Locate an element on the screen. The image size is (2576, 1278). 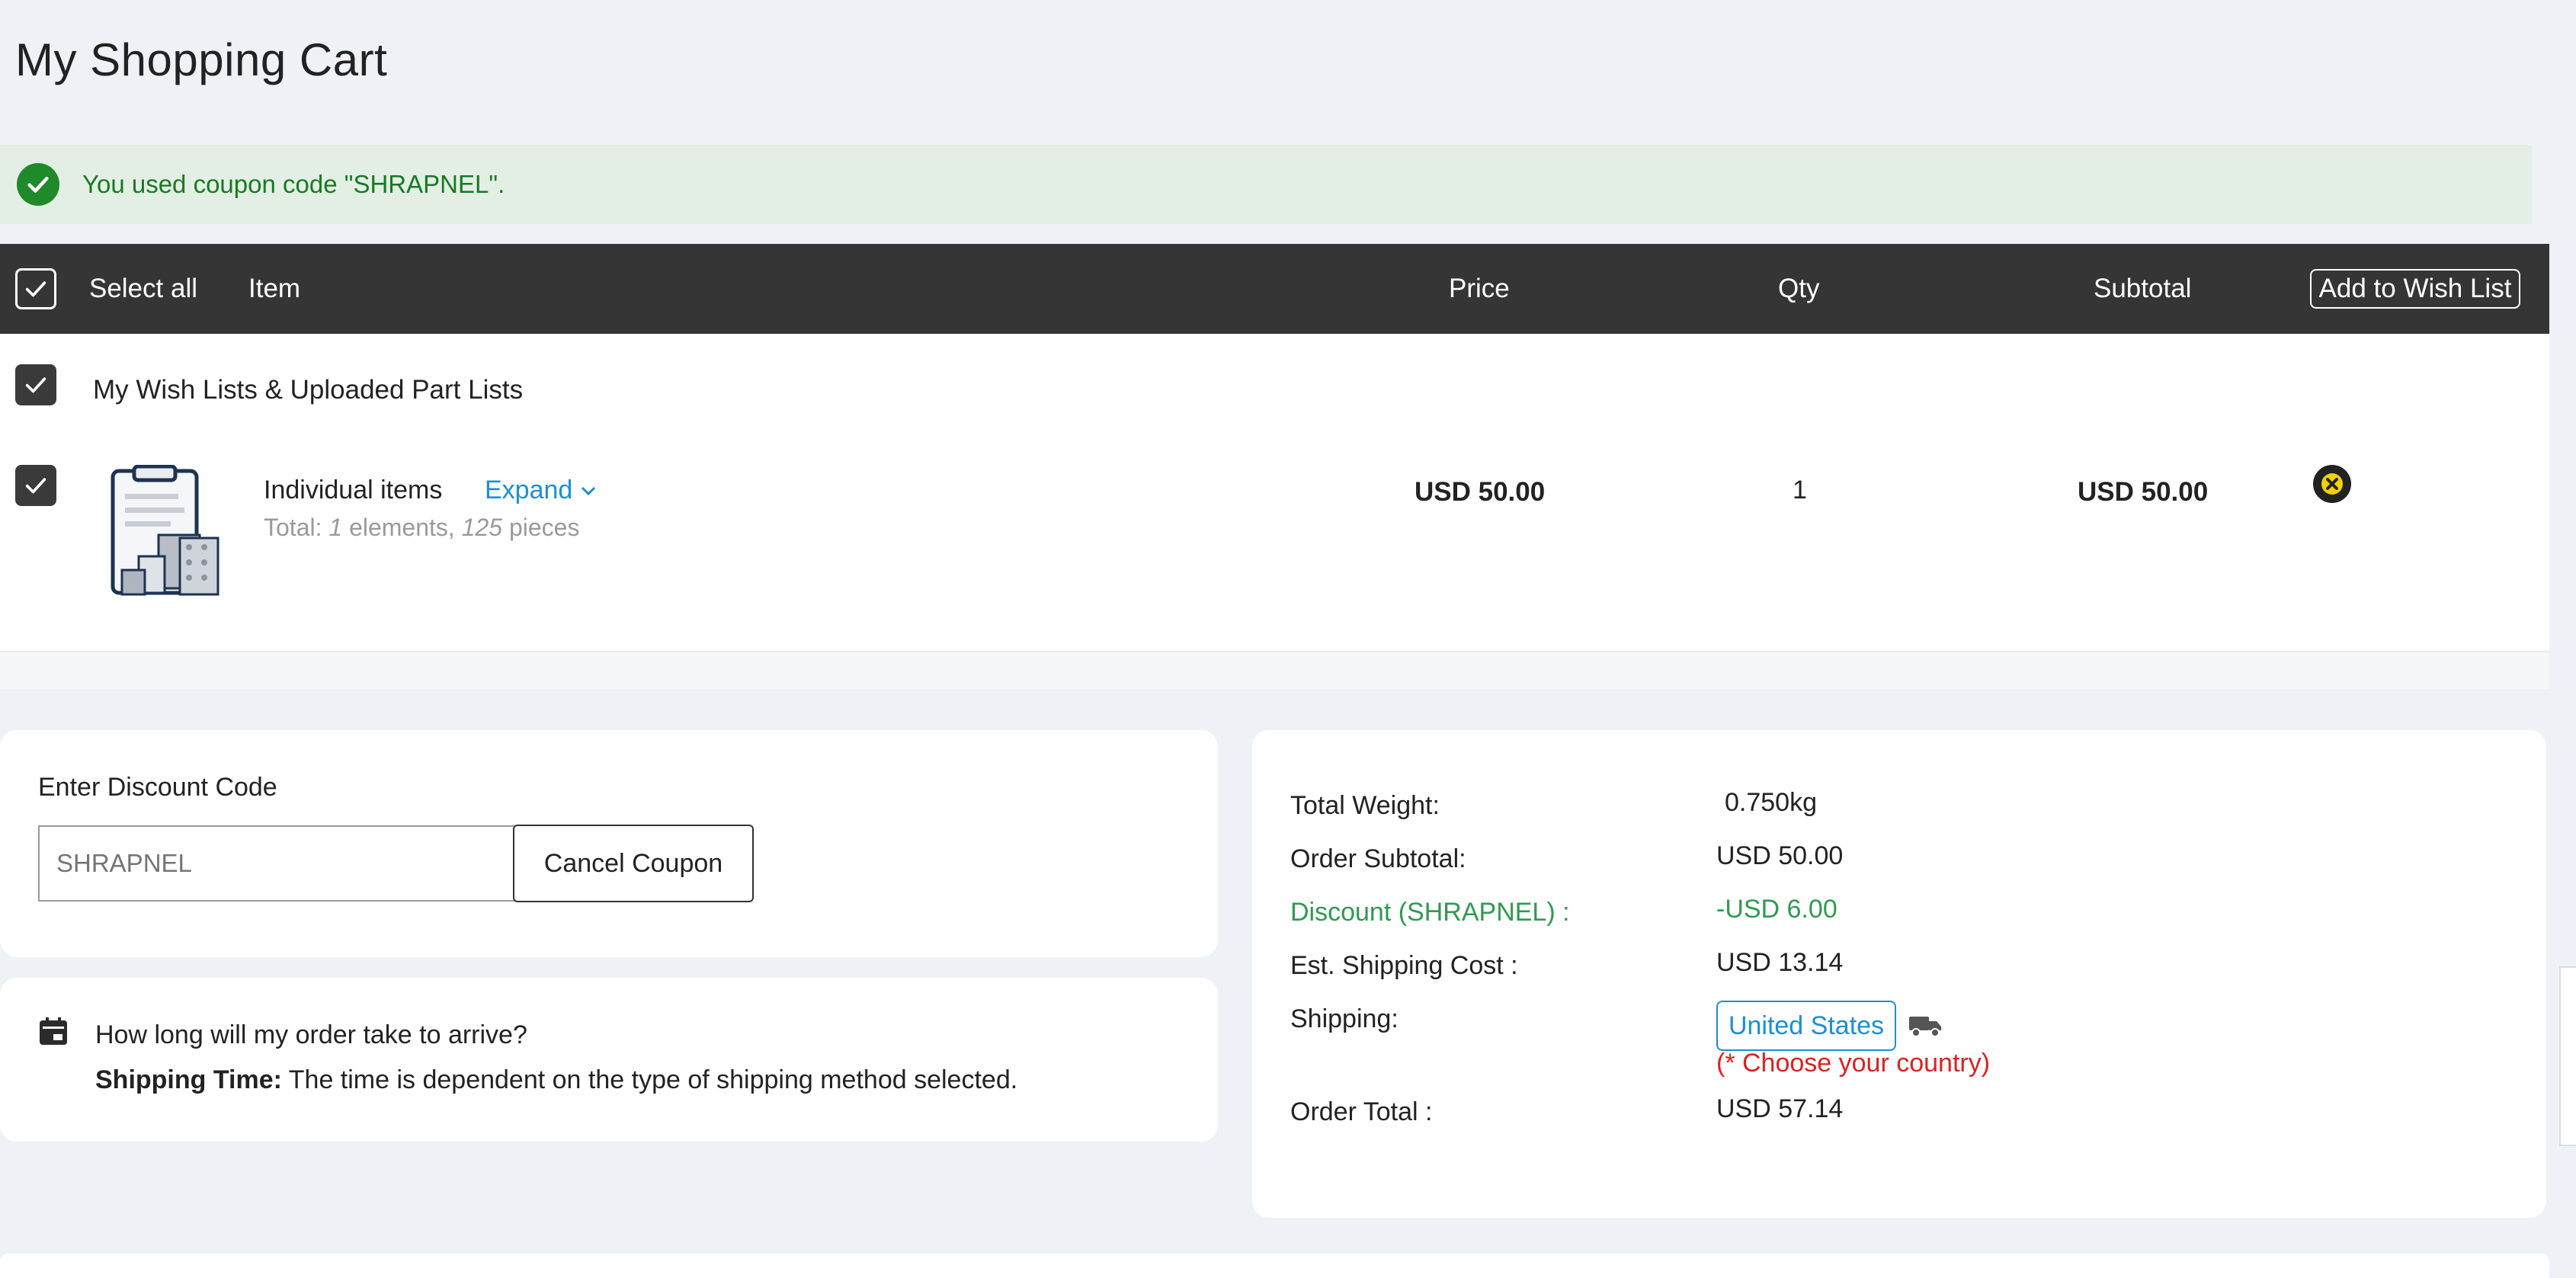
group-checkbox is located at coordinates (35, 384).